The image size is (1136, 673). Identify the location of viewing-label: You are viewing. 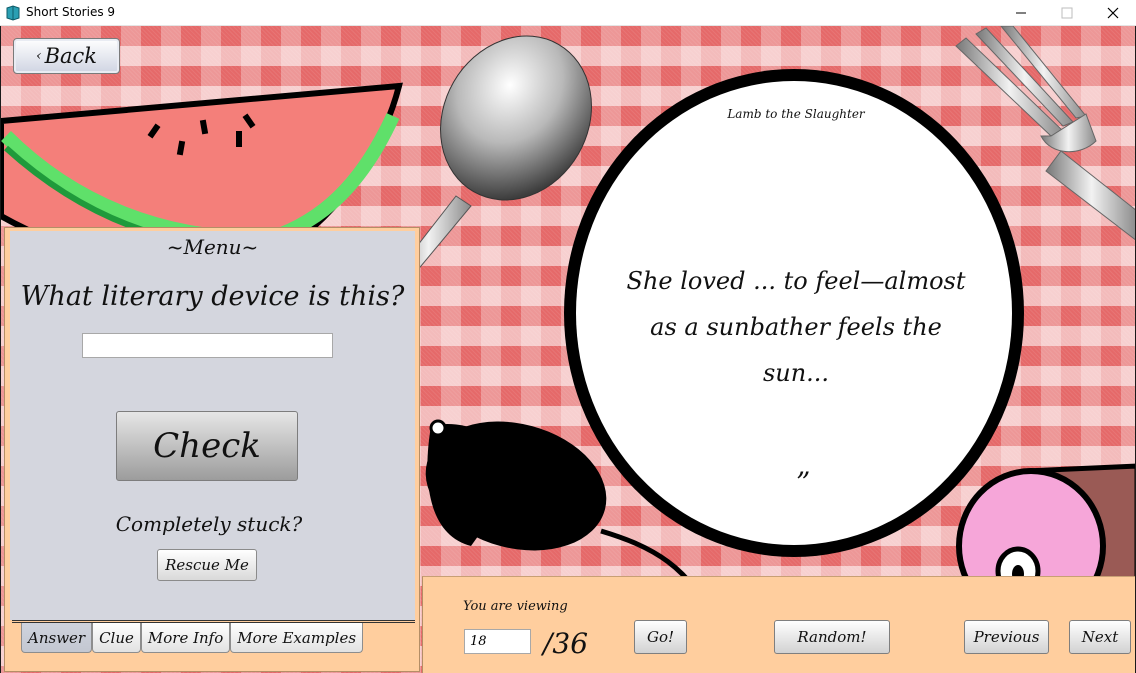
(515, 606).